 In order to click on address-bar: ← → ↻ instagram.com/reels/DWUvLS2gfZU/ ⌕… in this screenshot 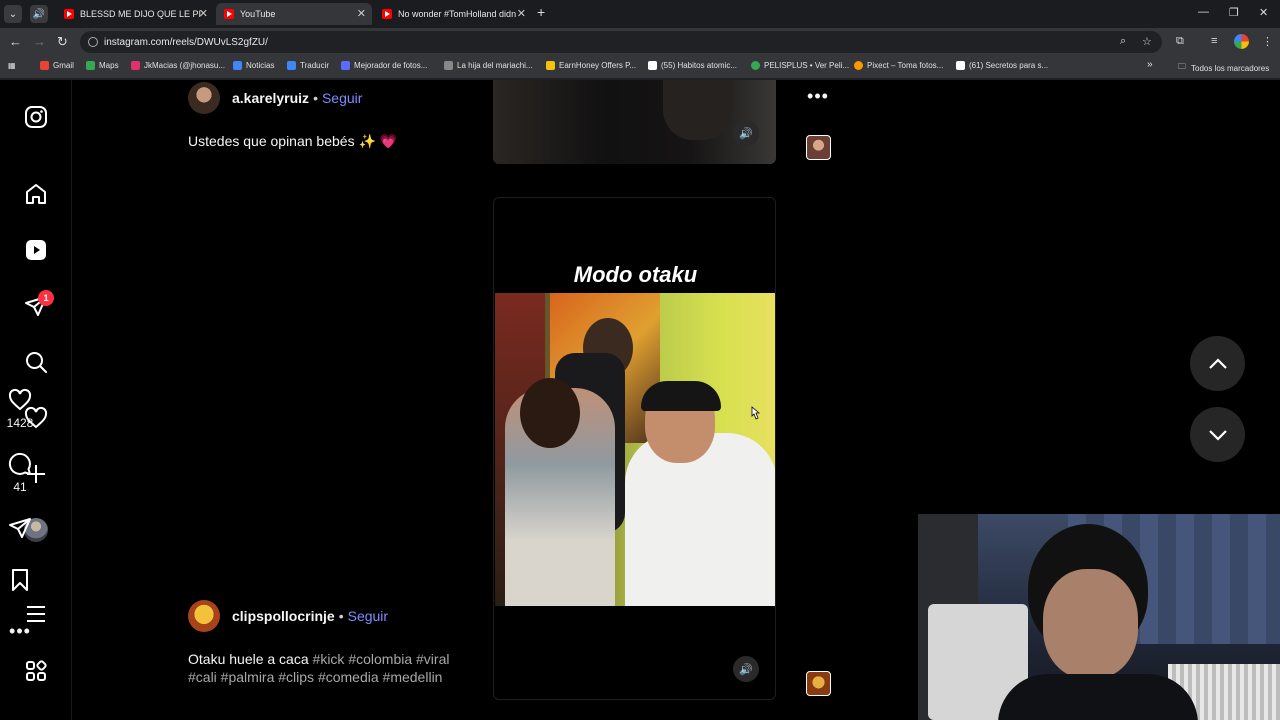, I will do `click(640, 42)`.